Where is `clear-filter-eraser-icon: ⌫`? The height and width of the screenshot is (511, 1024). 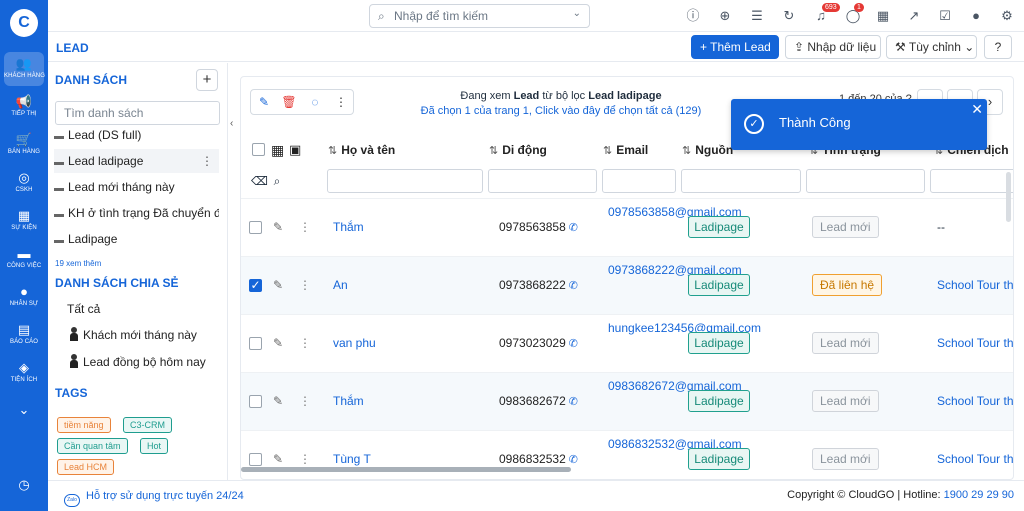
clear-filter-eraser-icon: ⌫ is located at coordinates (259, 181).